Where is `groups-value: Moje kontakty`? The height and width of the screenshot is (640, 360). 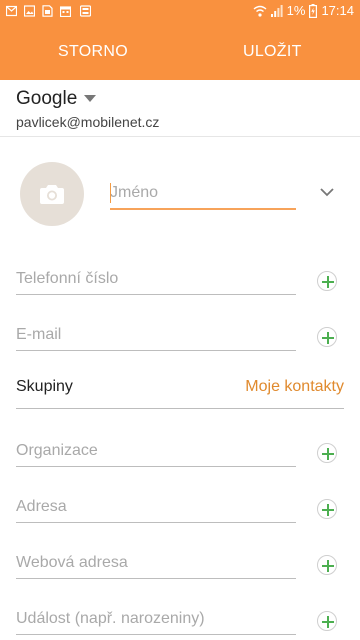 groups-value: Moje kontakty is located at coordinates (294, 387).